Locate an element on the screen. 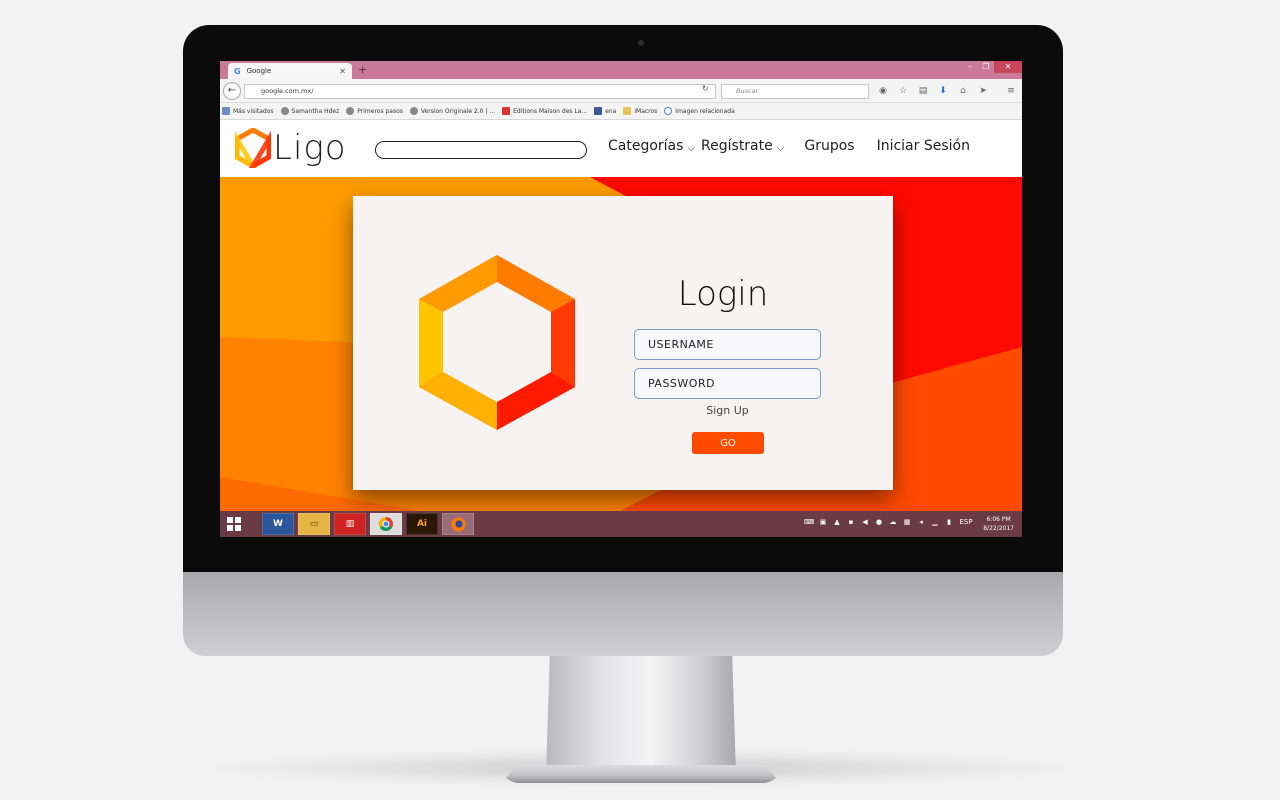 This screenshot has width=1280, height=800. extension-icon: ◉ is located at coordinates (883, 91).